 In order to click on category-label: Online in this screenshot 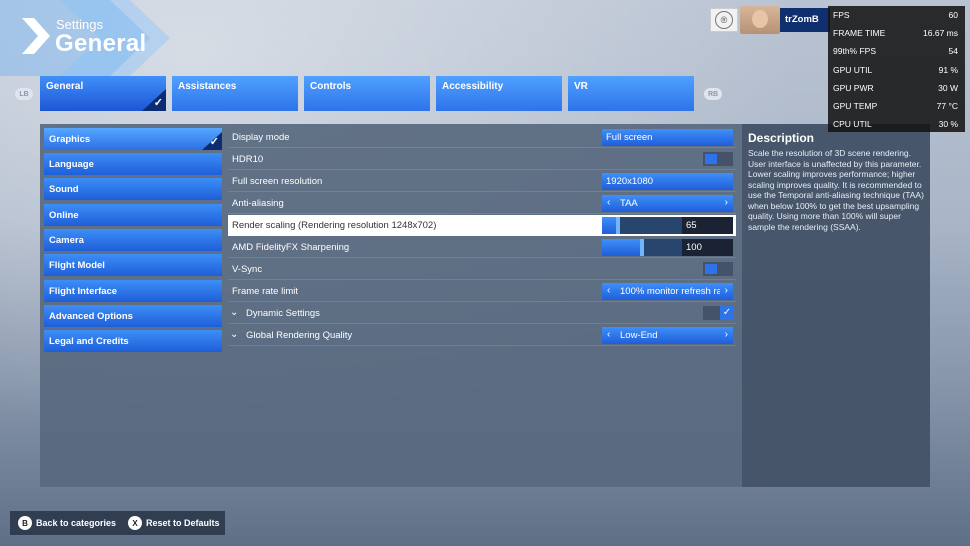, I will do `click(64, 215)`.